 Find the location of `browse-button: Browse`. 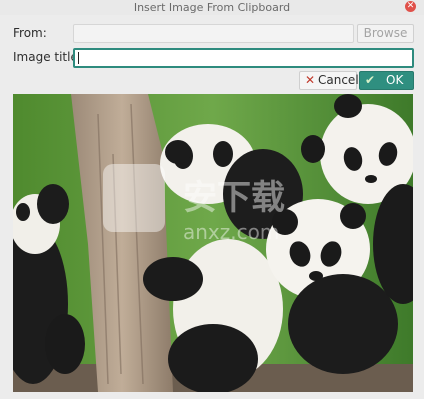

browse-button: Browse is located at coordinates (385, 33).